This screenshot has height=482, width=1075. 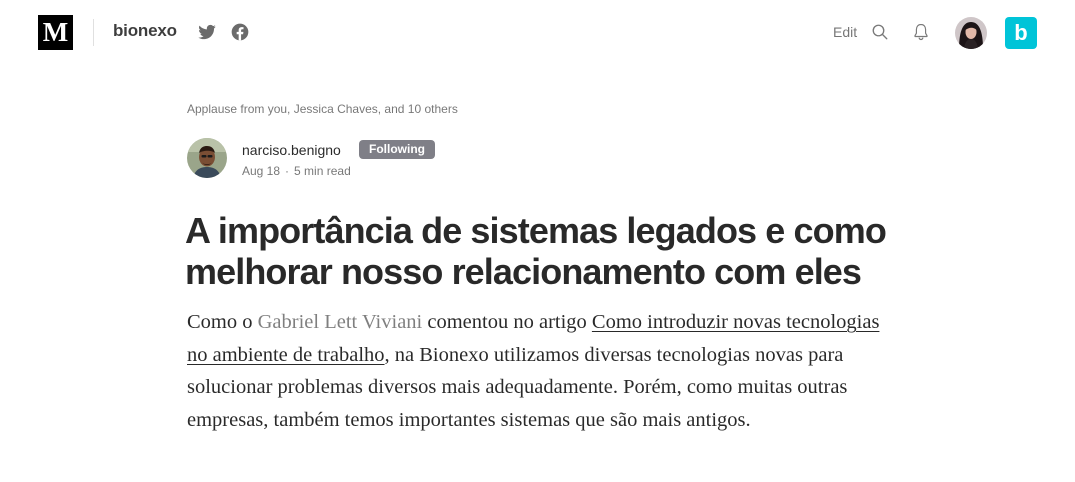 What do you see at coordinates (921, 32) in the screenshot?
I see `bell-icon` at bounding box center [921, 32].